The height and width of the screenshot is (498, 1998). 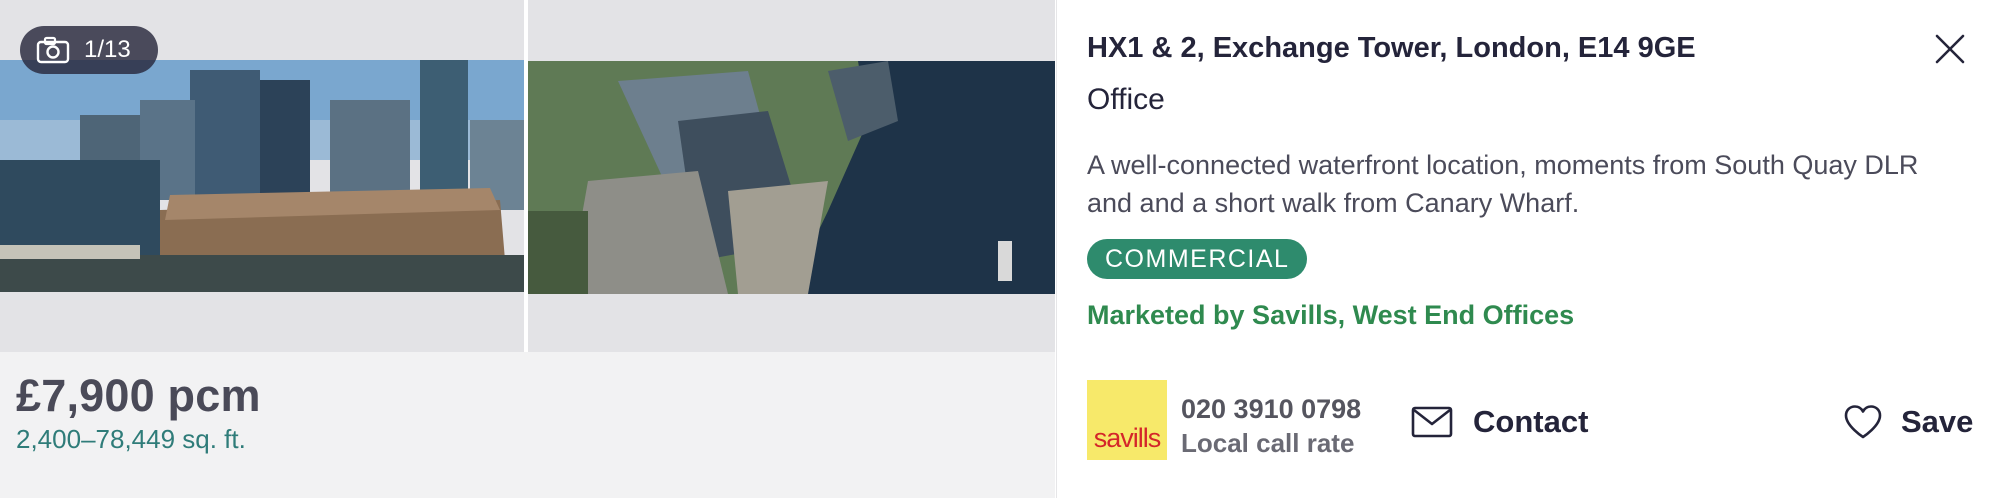 What do you see at coordinates (53, 50) in the screenshot?
I see `camera-icon` at bounding box center [53, 50].